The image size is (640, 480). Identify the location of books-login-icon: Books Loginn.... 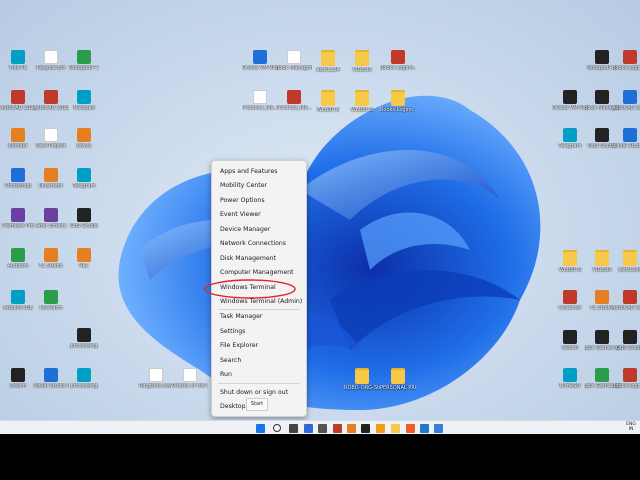
(398, 60).